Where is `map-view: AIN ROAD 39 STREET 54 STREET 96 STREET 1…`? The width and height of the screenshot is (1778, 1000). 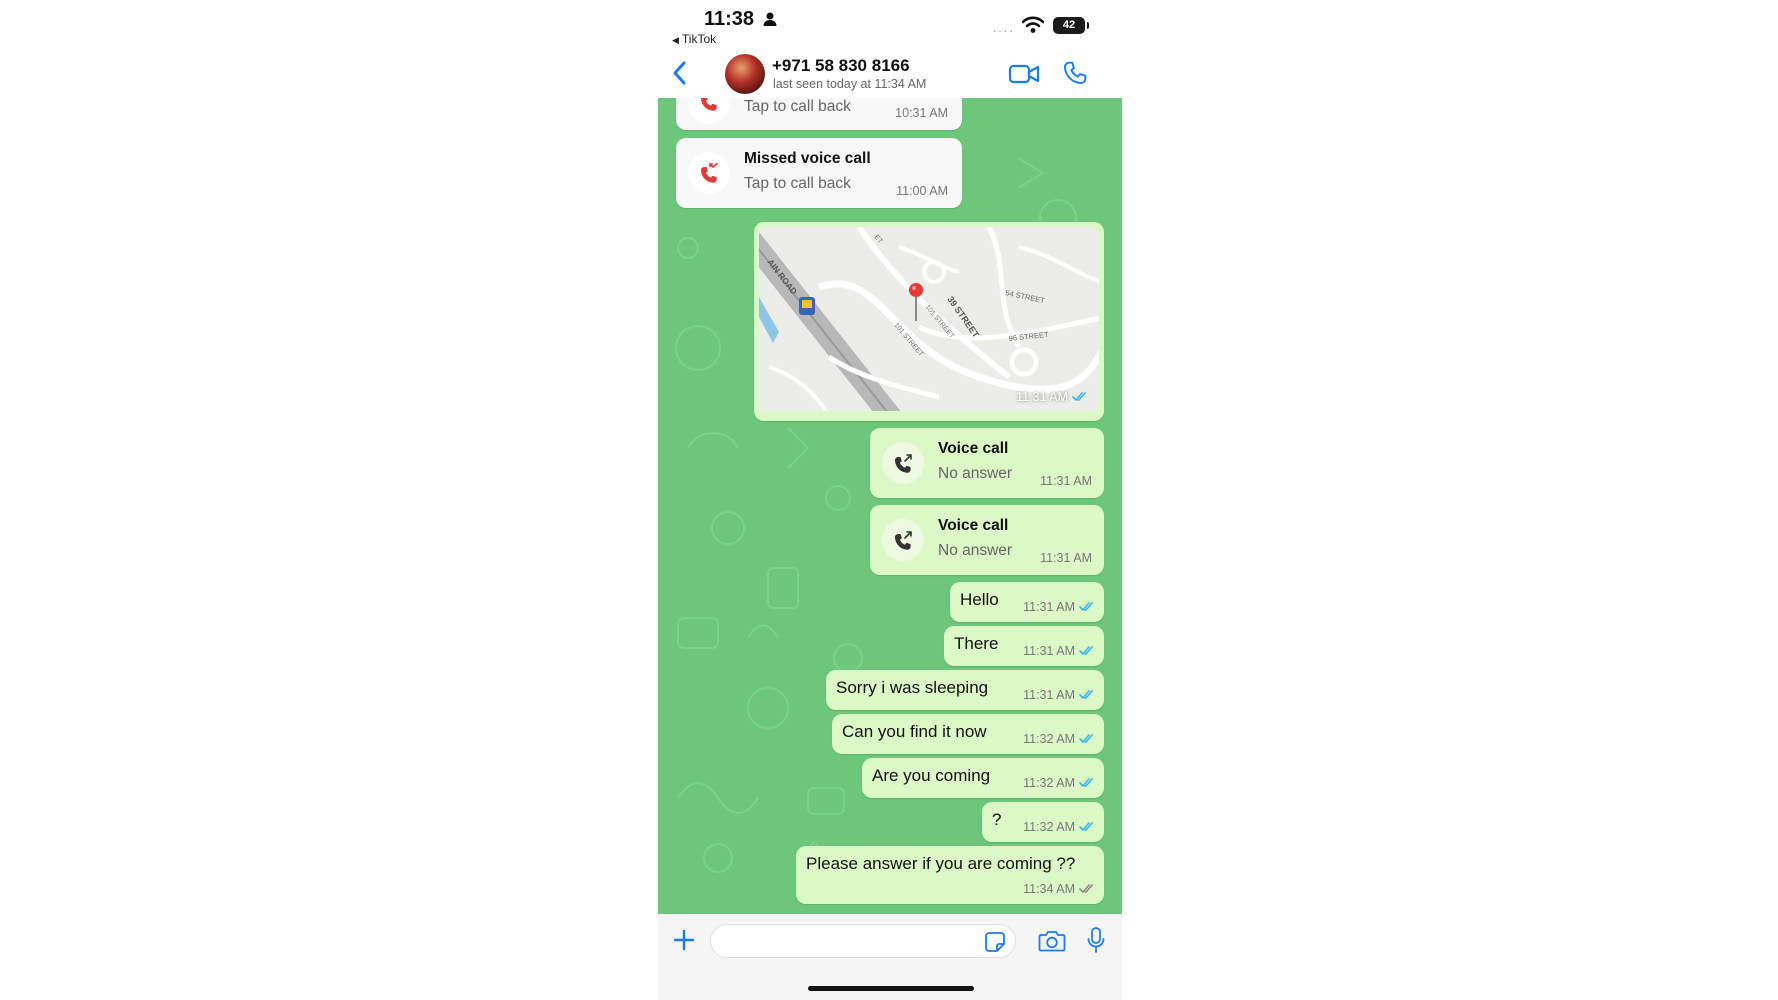
map-view: AIN ROAD 39 STREET 54 STREET 96 STREET 1… is located at coordinates (929, 319).